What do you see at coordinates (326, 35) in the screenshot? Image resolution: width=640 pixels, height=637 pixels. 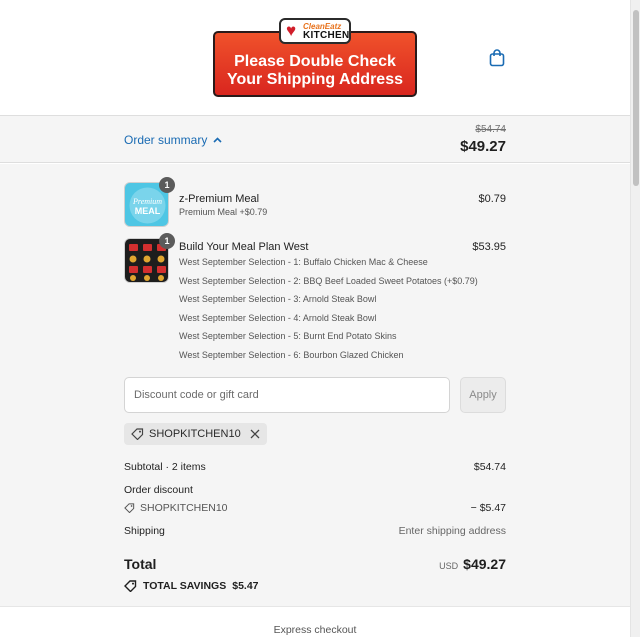 I see `logo-word-2: KITCHEN` at bounding box center [326, 35].